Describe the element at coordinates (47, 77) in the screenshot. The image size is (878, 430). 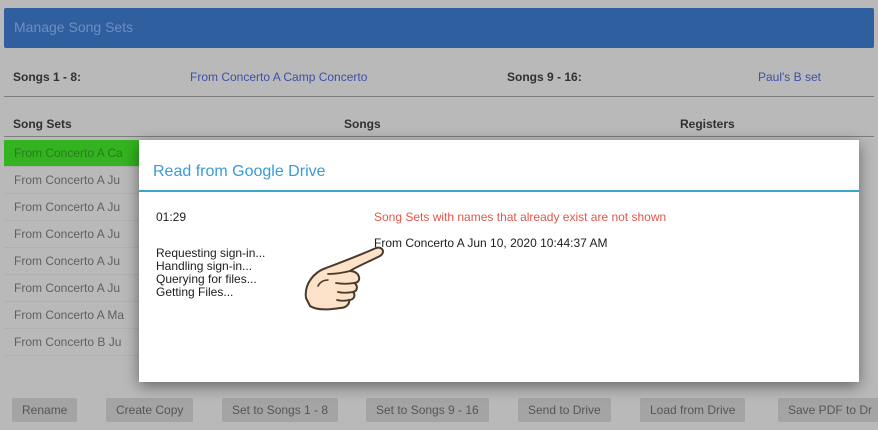
I see `songs-1-8-label: Songs 1 - 8:` at that location.